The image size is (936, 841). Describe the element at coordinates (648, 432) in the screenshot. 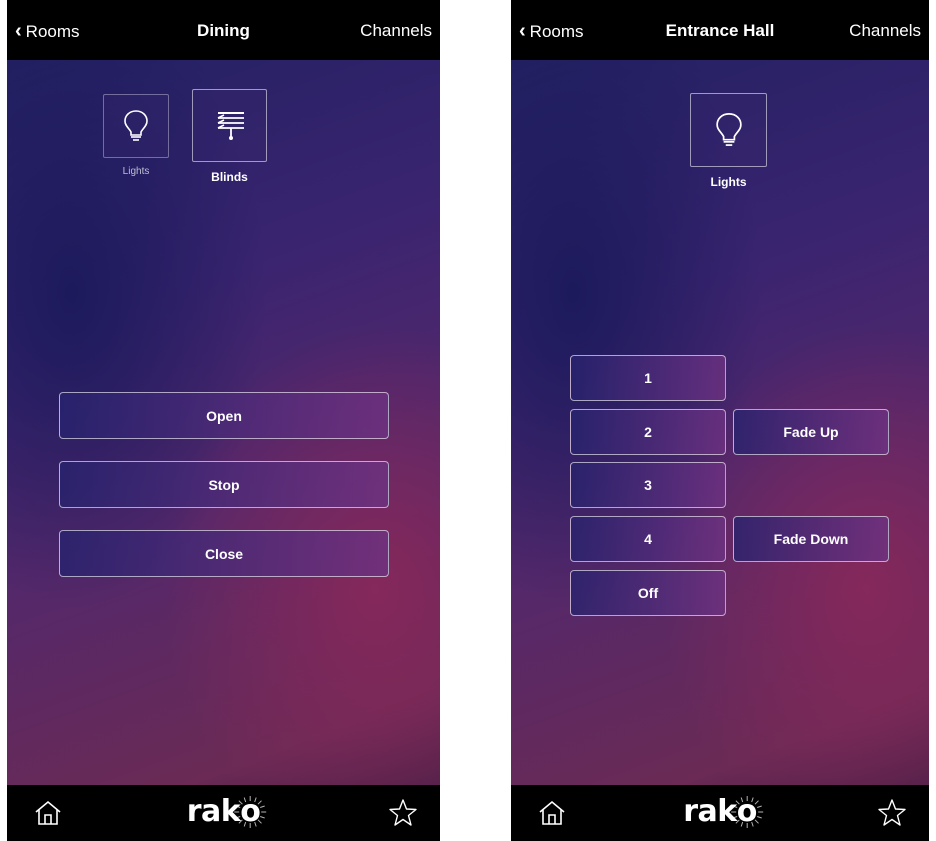

I see `scene-2-button: 2` at that location.